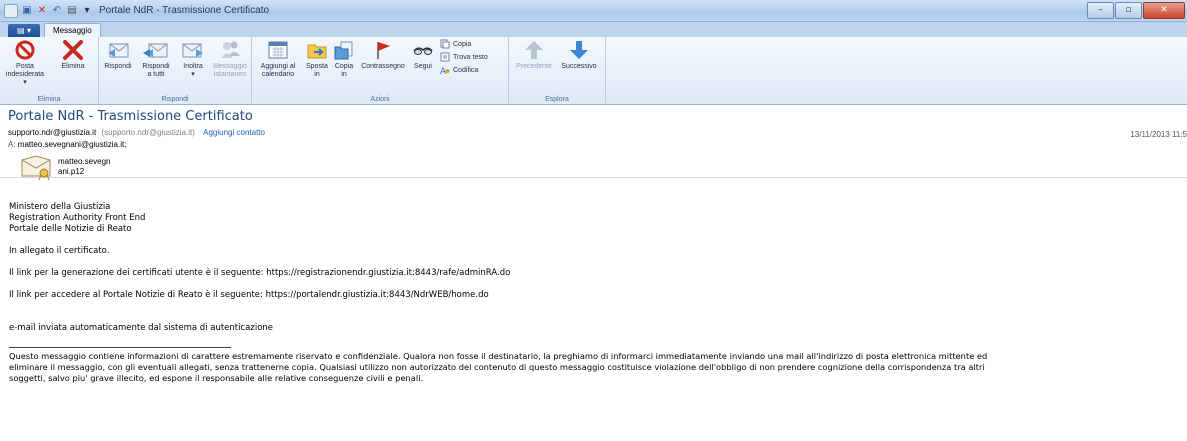 The height and width of the screenshot is (441, 1187). I want to click on group-elimina: Posta indesiderata ▾ Elimina Elimina, so click(49, 70).